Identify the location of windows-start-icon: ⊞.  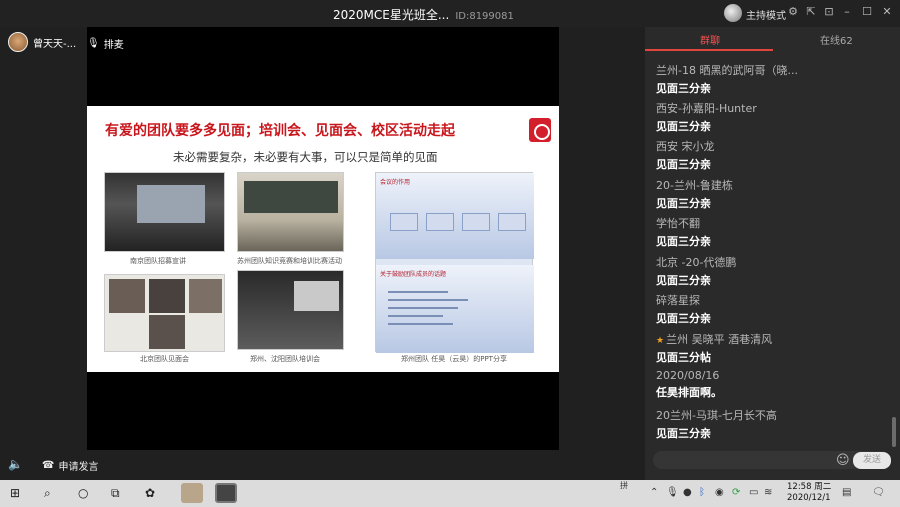
(15, 493).